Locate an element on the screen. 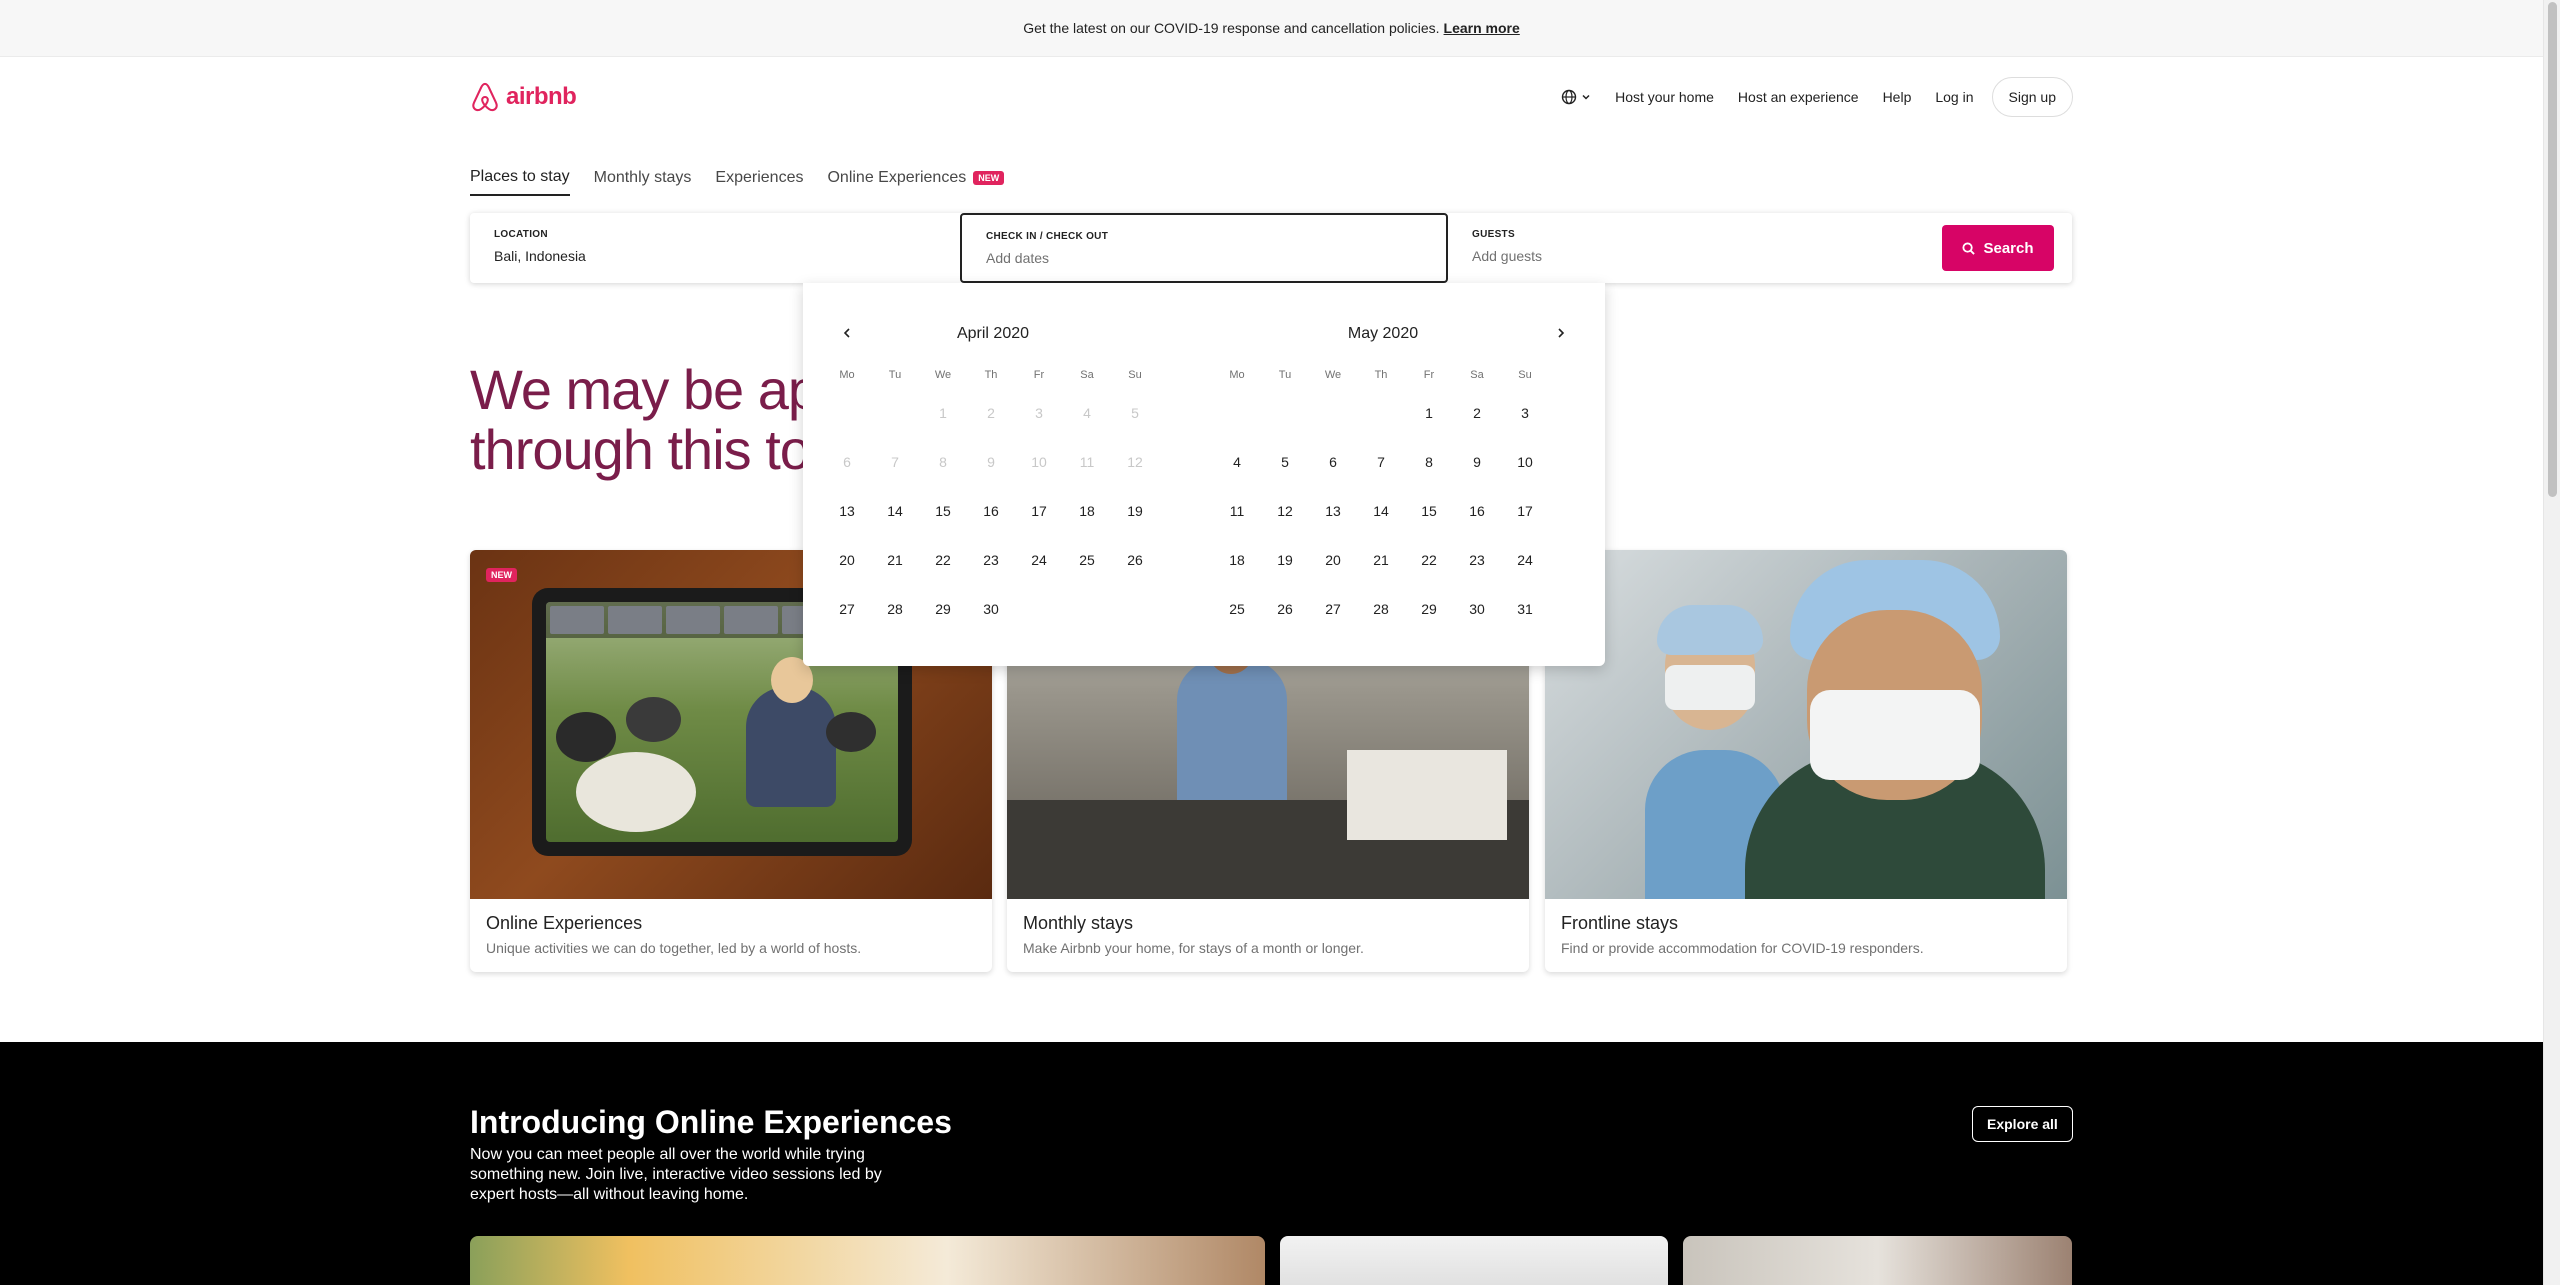  card-title: Online Experiences is located at coordinates (564, 923).